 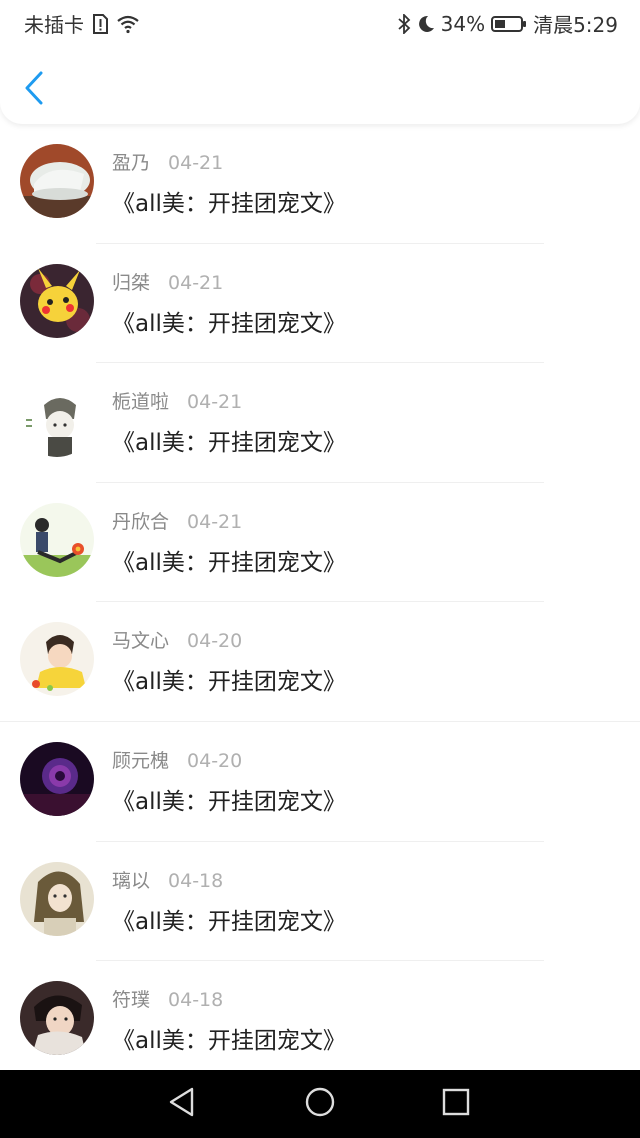 I want to click on list-item: 栀道啦 04-21 《all美：开挂团宠文》, so click(x=320, y=423).